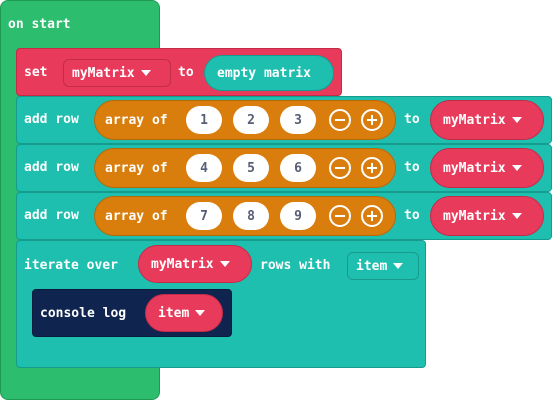  Describe the element at coordinates (83, 313) in the screenshot. I see `console-log-keyword: console log` at that location.